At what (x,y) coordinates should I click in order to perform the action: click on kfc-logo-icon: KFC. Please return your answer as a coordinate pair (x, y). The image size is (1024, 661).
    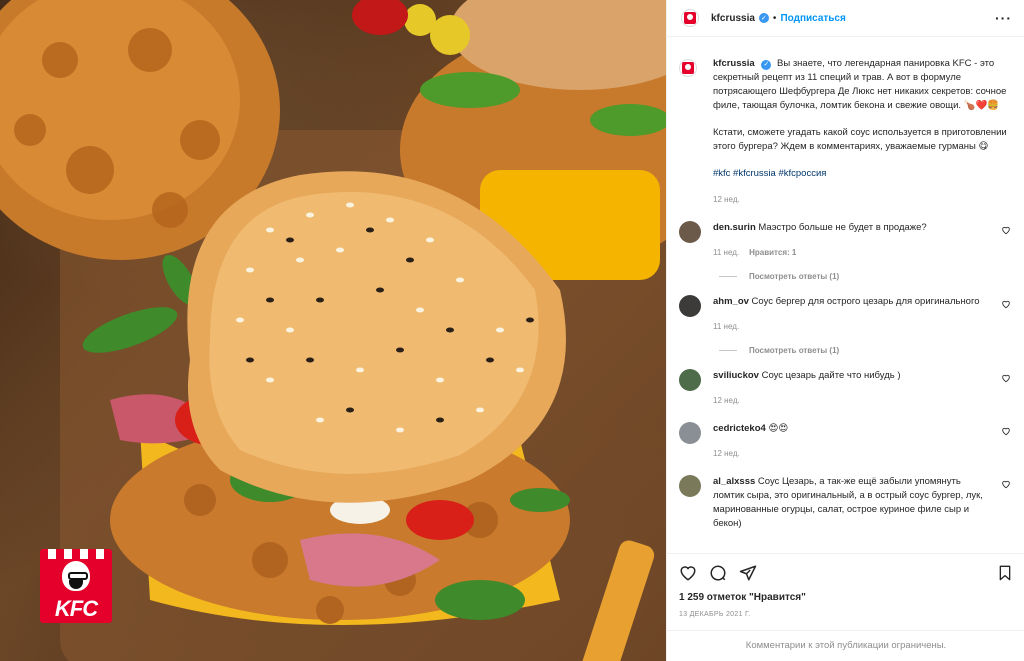
    Looking at the image, I should click on (76, 586).